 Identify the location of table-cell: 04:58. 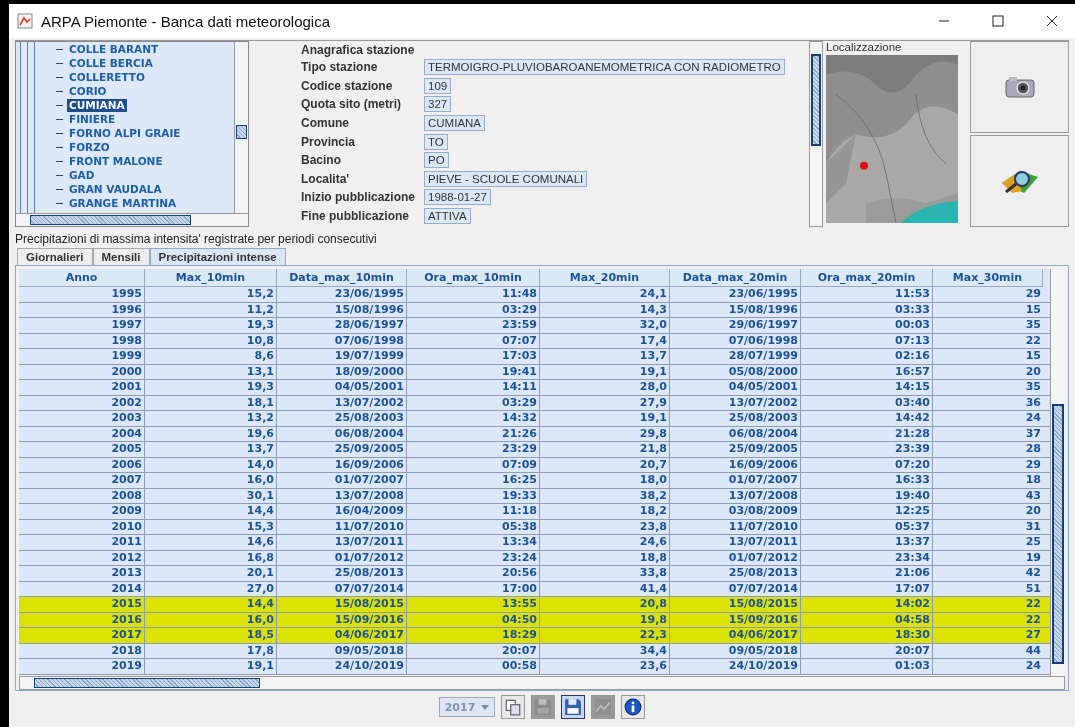
(867, 619).